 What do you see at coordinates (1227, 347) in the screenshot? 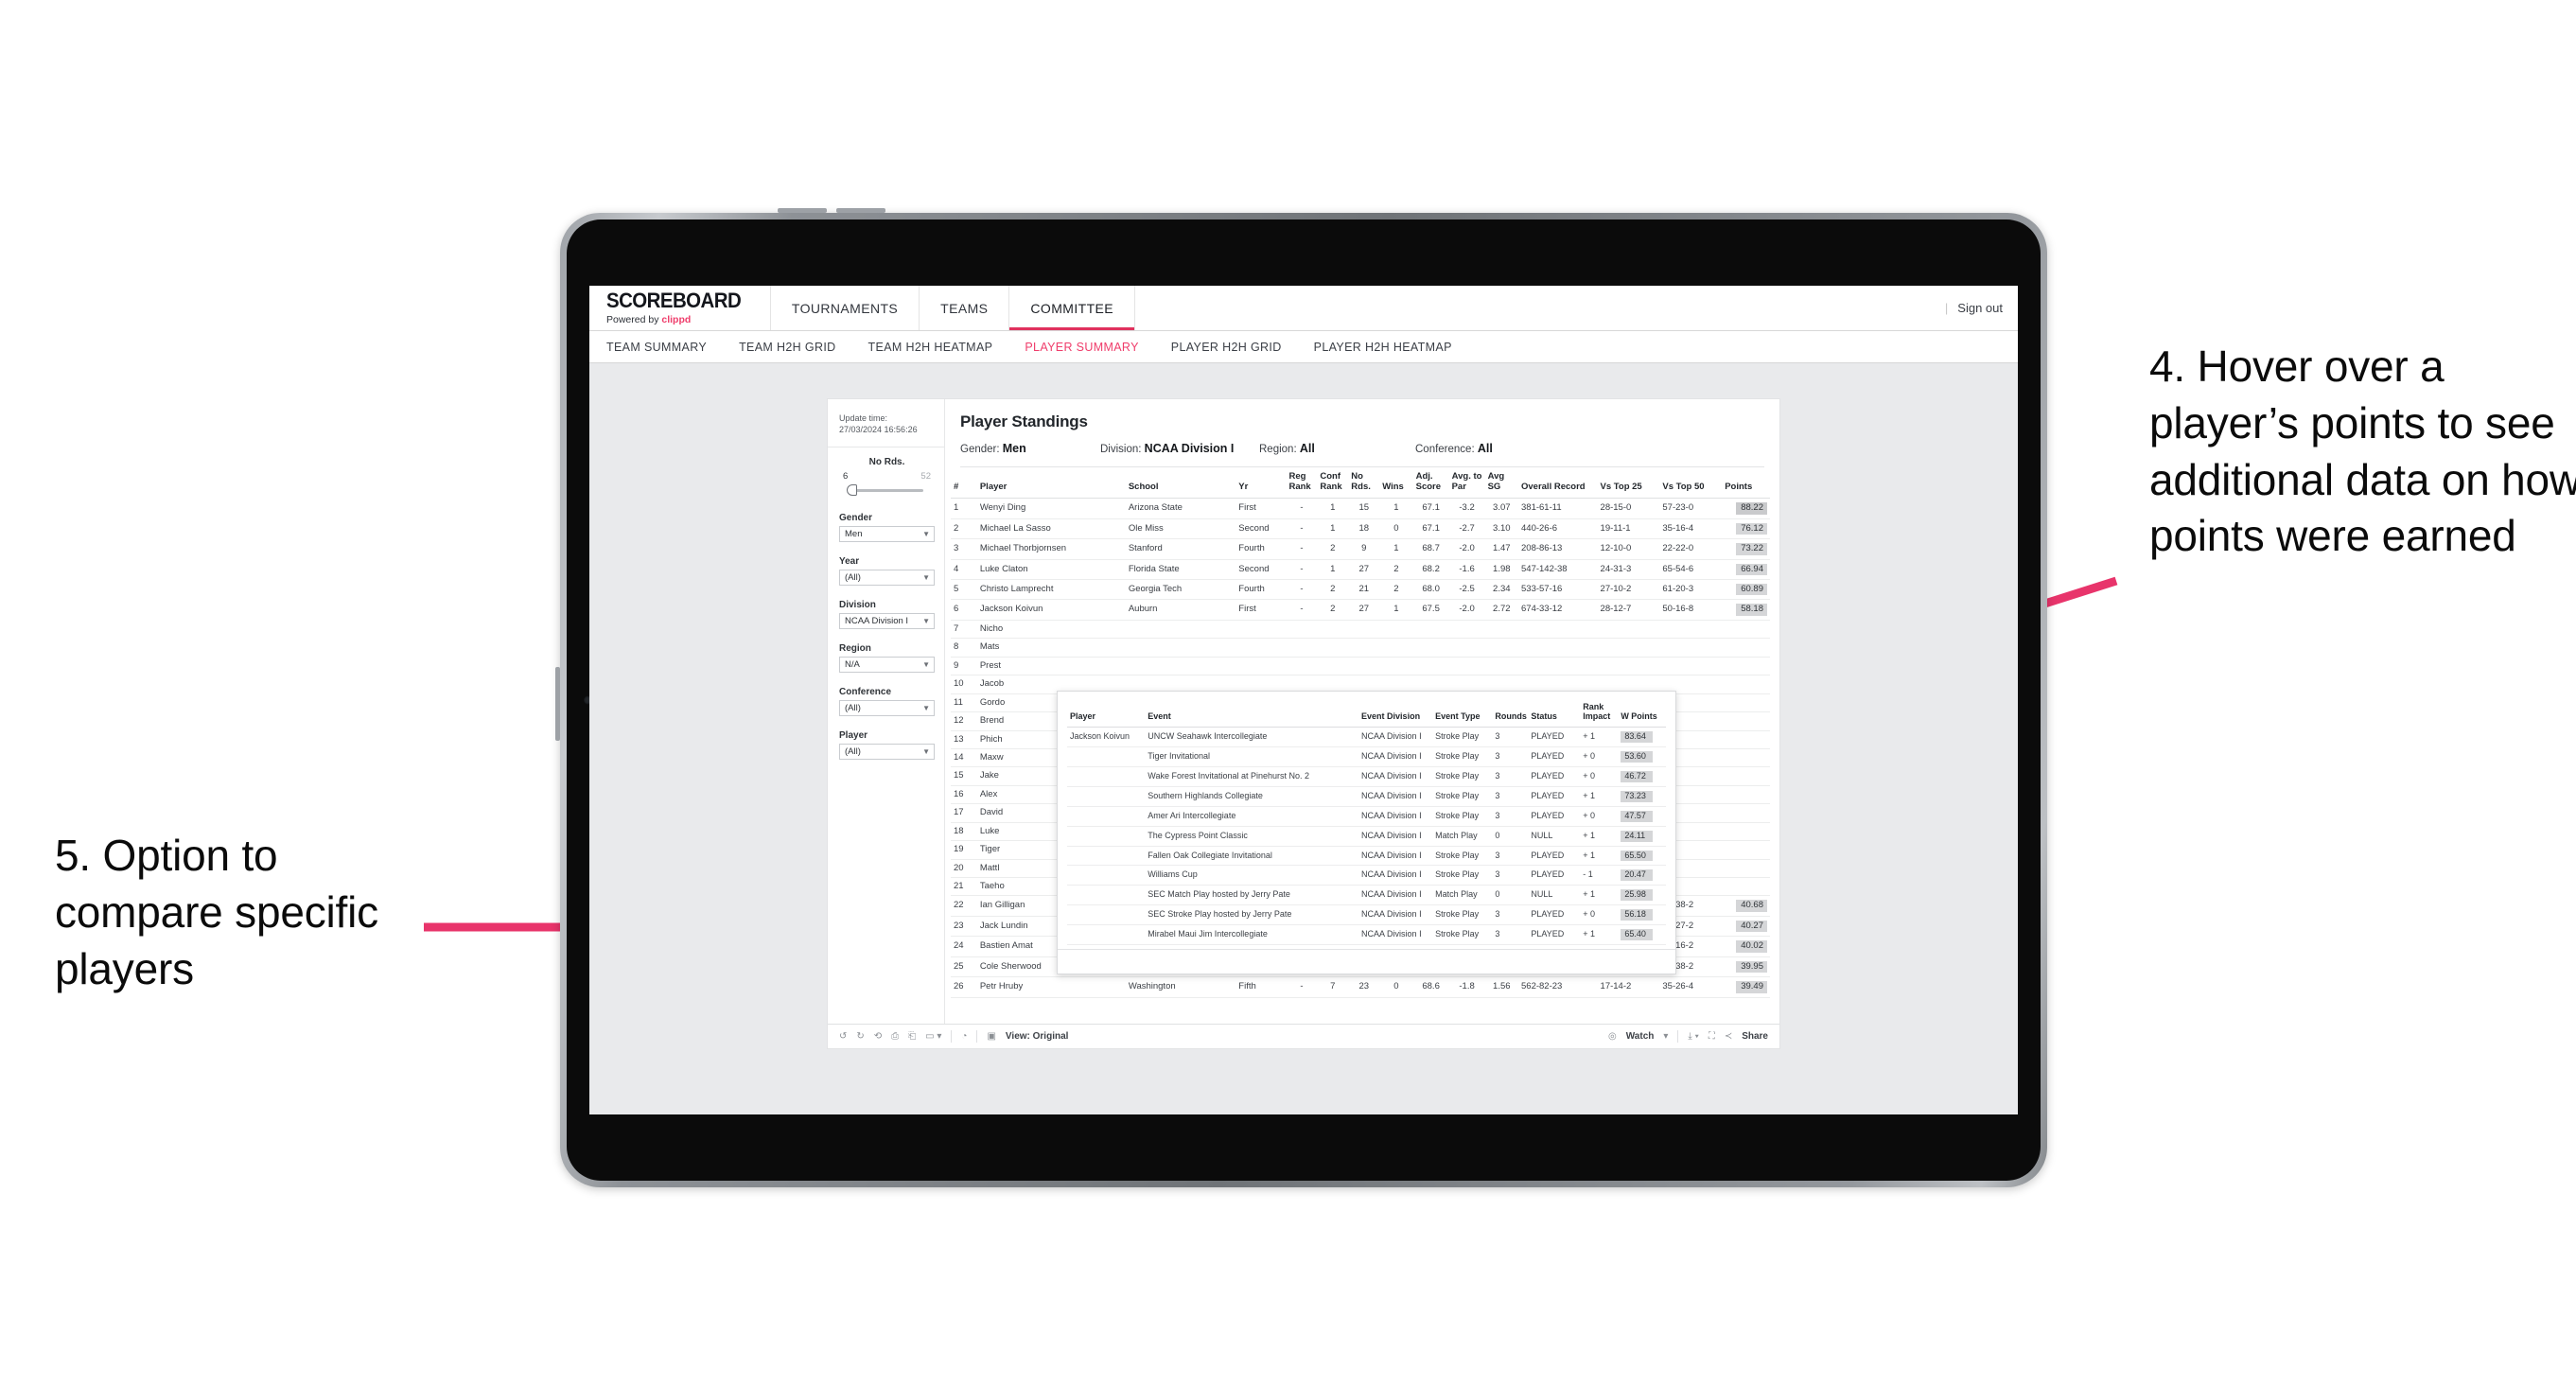
I see `tab-player-h2h-grid: PLAYER H2H GRID` at bounding box center [1227, 347].